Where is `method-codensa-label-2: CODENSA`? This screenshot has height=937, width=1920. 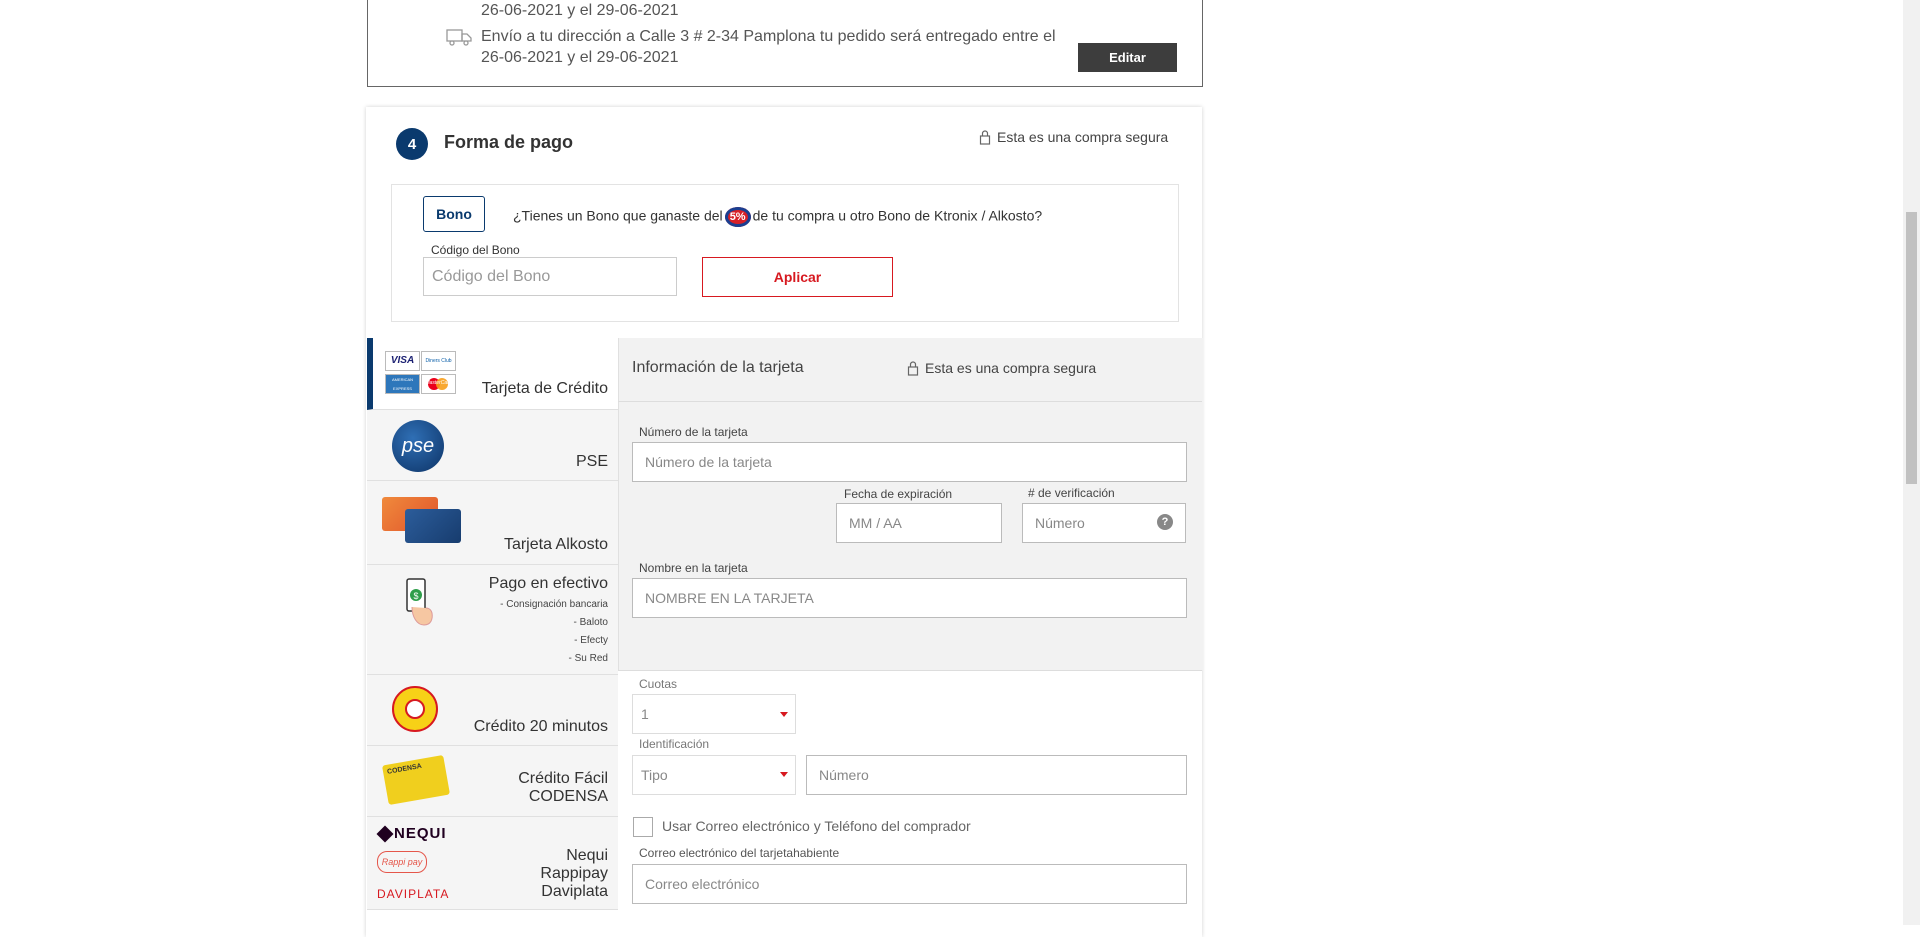
method-codensa-label-2: CODENSA is located at coordinates (568, 796).